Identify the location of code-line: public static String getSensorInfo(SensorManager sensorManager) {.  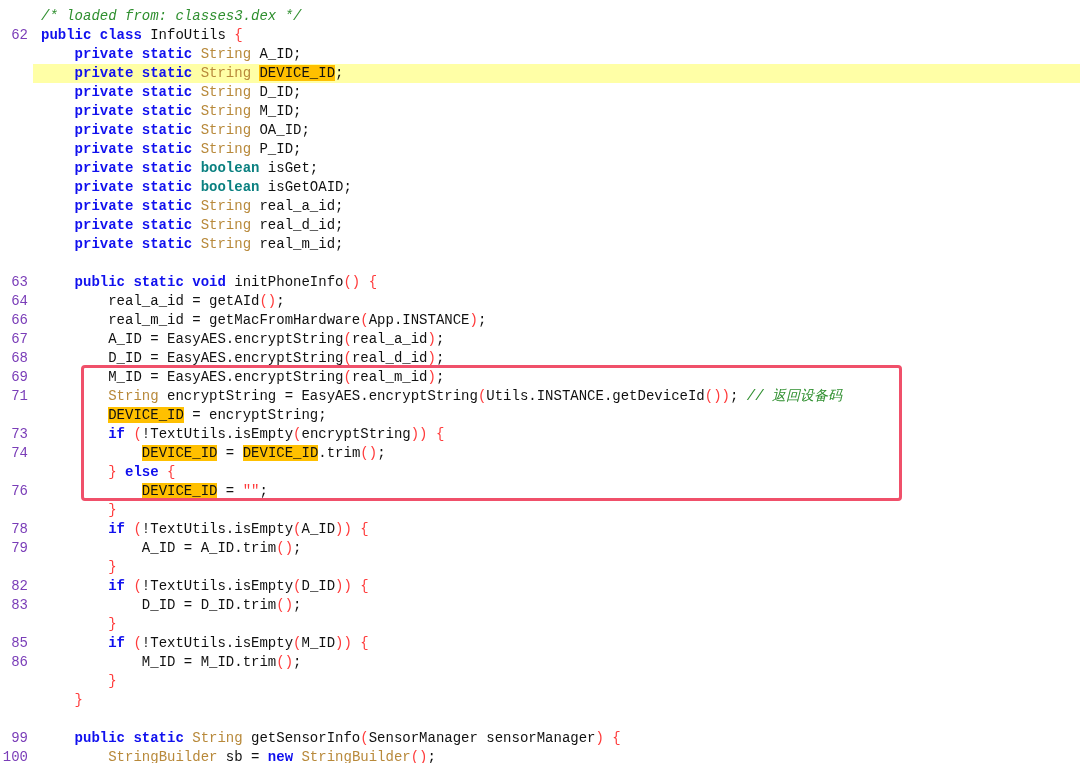
(347, 738).